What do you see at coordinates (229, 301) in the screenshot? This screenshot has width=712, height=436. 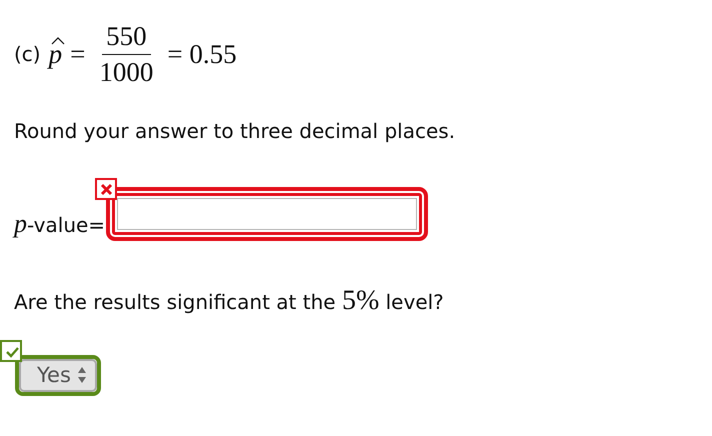 I see `question-text: Are the results significant at the 5% level?` at bounding box center [229, 301].